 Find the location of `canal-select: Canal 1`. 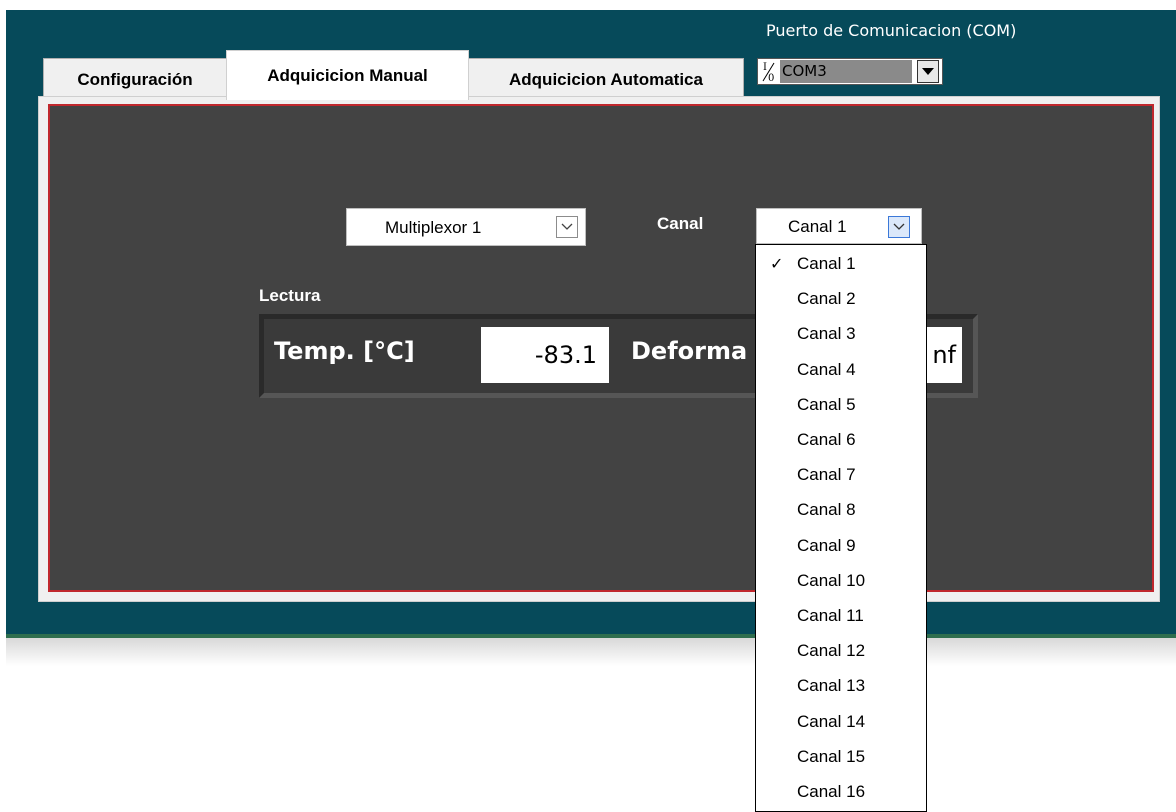

canal-select: Canal 1 is located at coordinates (839, 226).